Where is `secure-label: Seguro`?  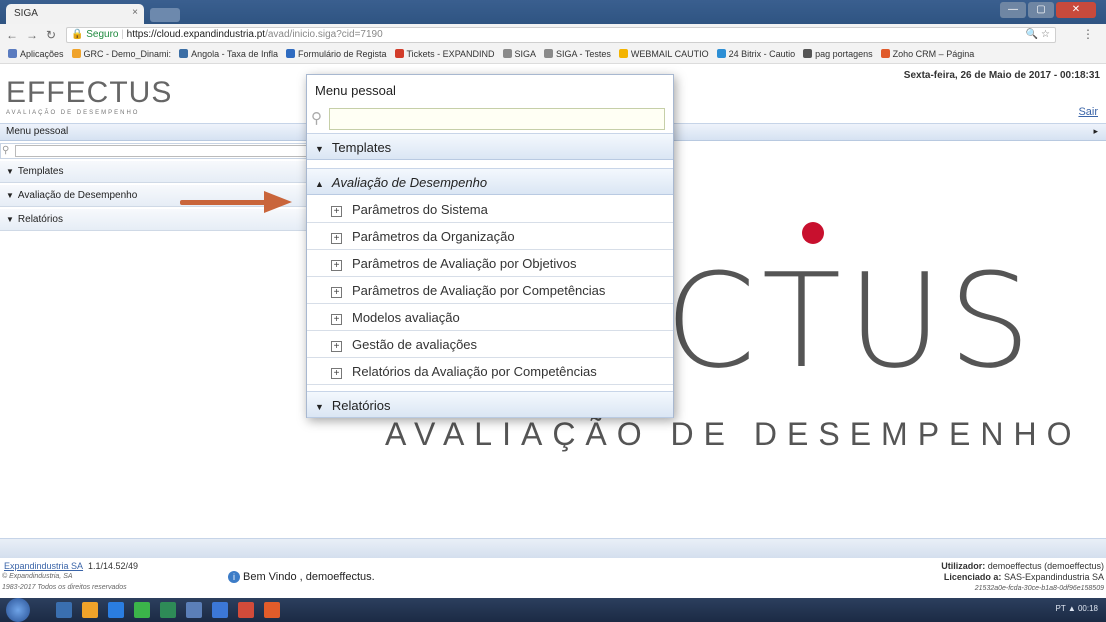 secure-label: Seguro is located at coordinates (102, 34).